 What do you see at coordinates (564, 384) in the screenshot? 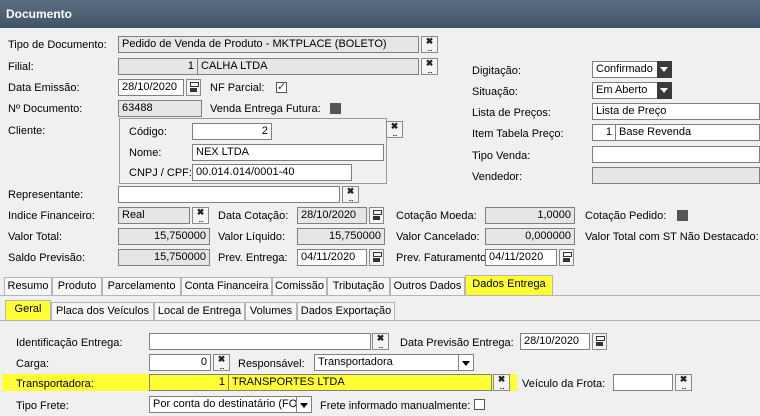
I see `veiculo-frota-label: Veículo da Frota:` at bounding box center [564, 384].